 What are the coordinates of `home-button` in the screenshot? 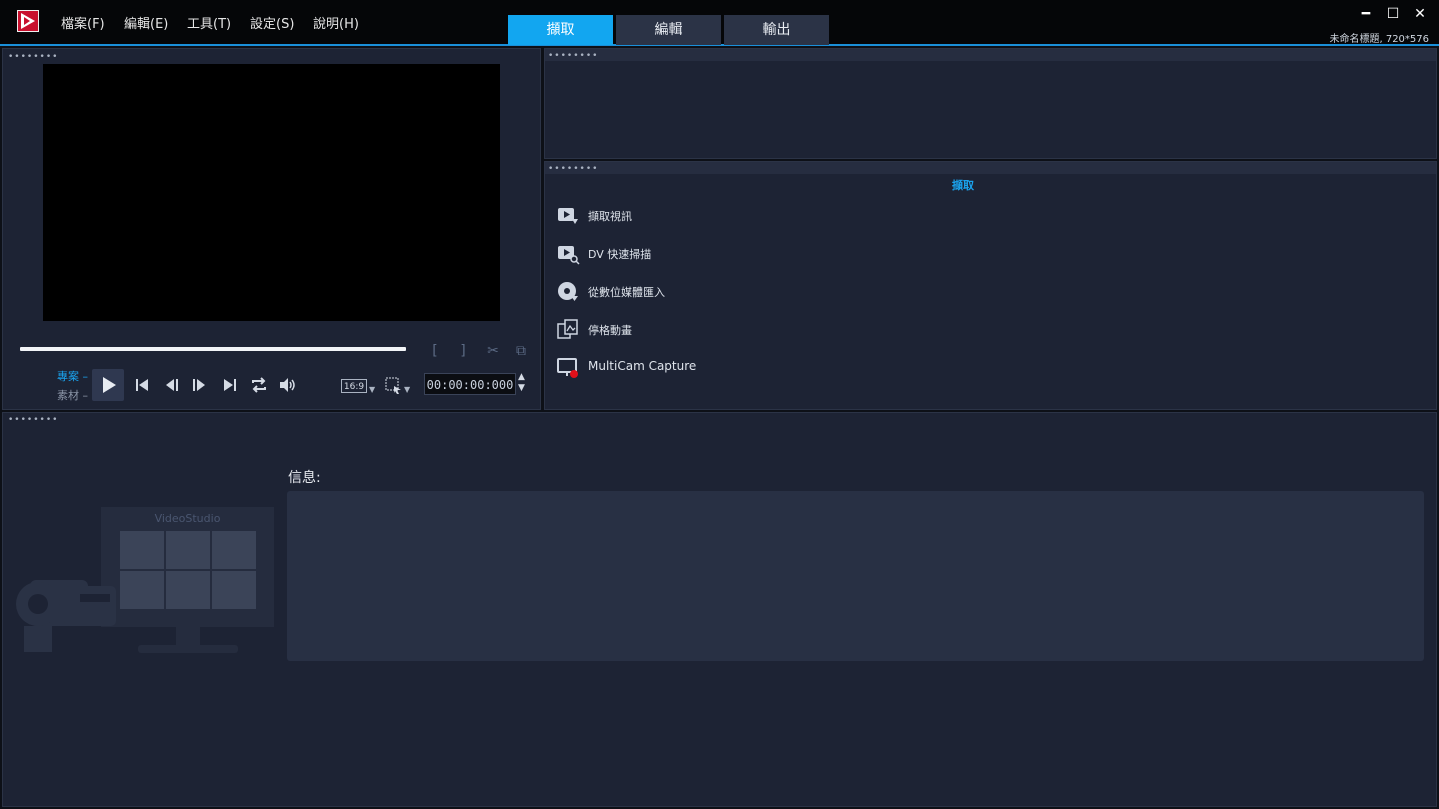 It's located at (142, 387).